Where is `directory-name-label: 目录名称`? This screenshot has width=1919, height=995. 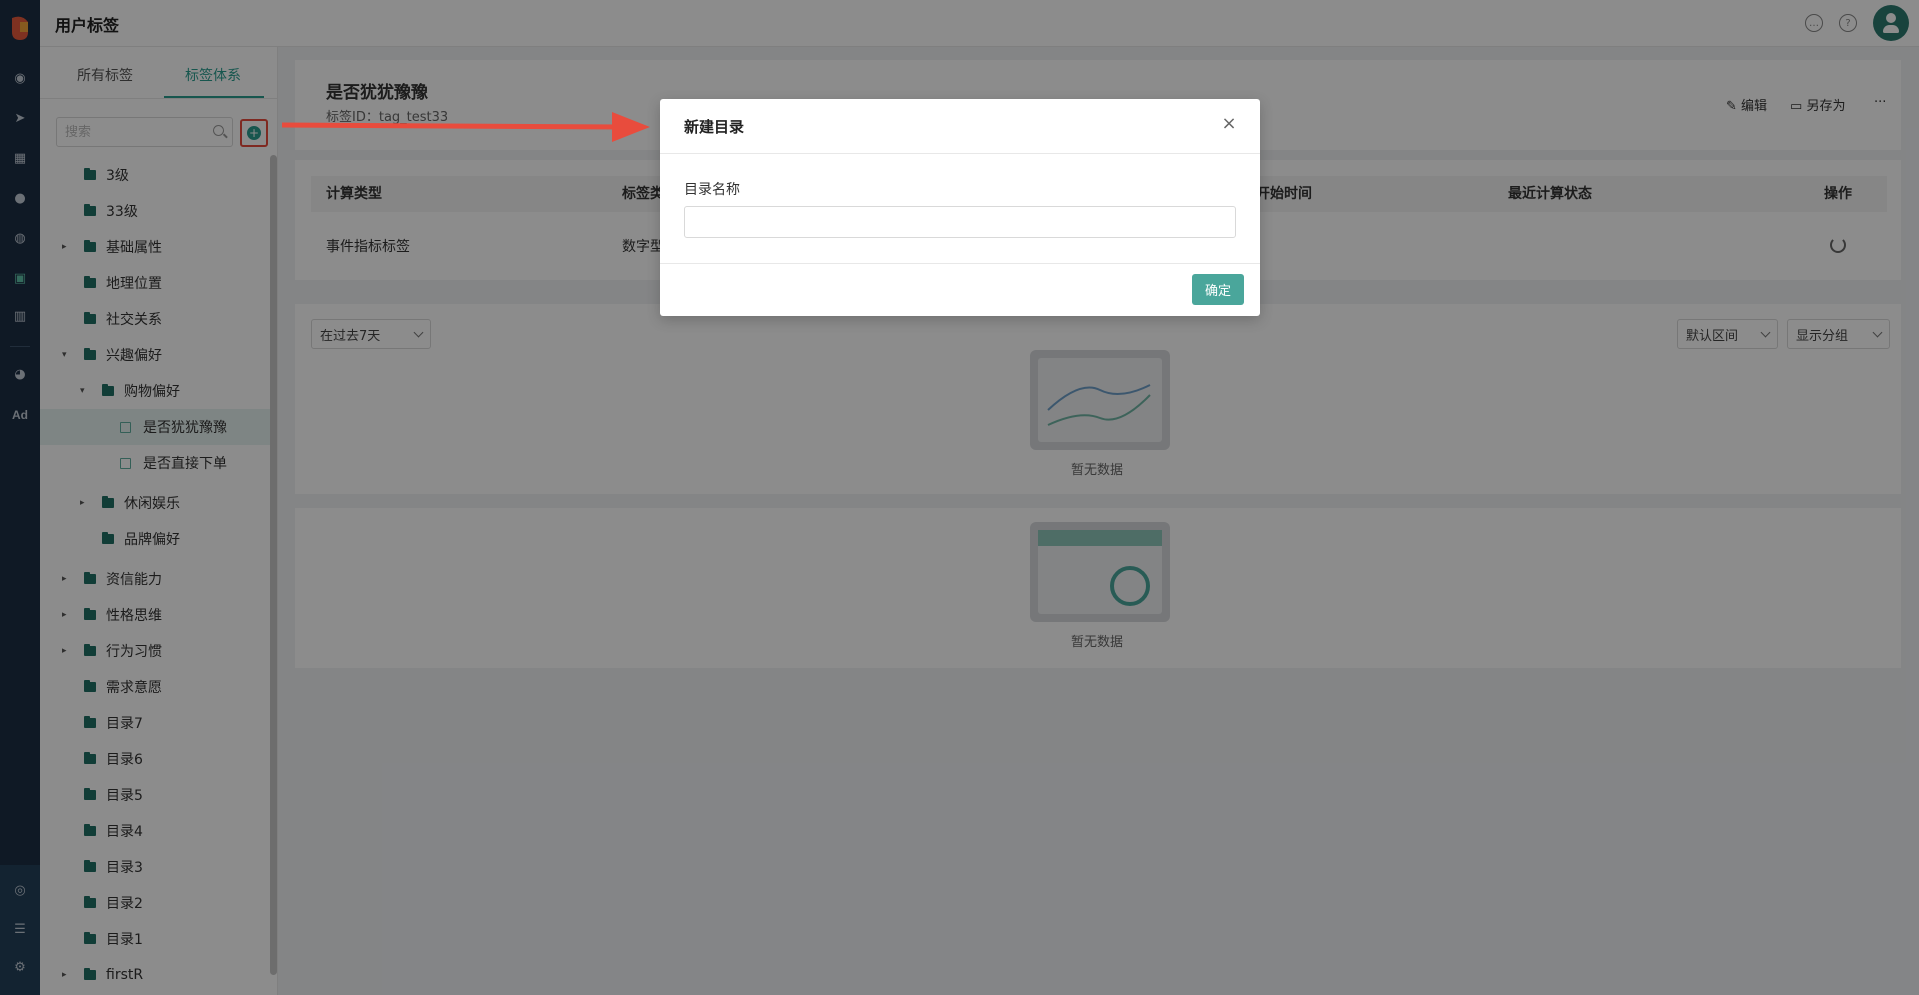 directory-name-label: 目录名称 is located at coordinates (712, 190).